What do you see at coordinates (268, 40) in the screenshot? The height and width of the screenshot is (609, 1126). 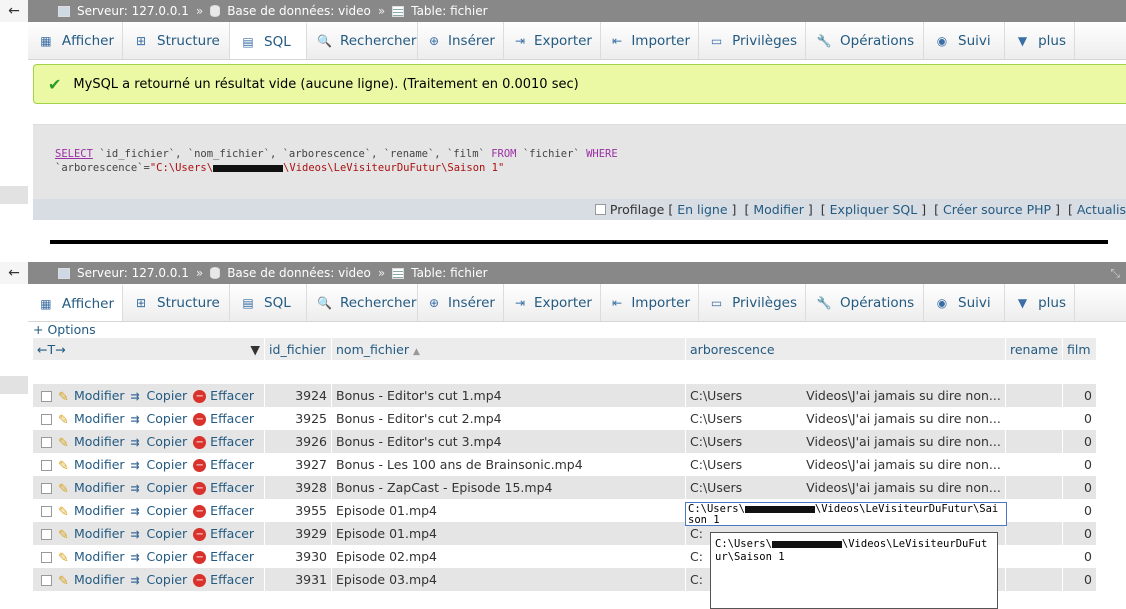 I see `tab-sql: ▤ SQL` at bounding box center [268, 40].